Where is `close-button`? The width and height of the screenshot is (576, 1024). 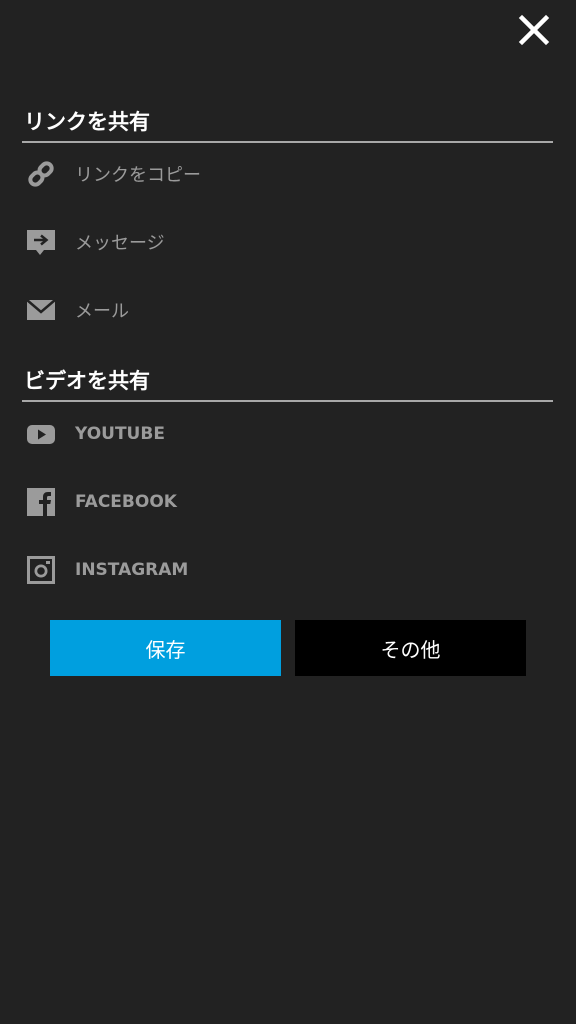 close-button is located at coordinates (534, 30).